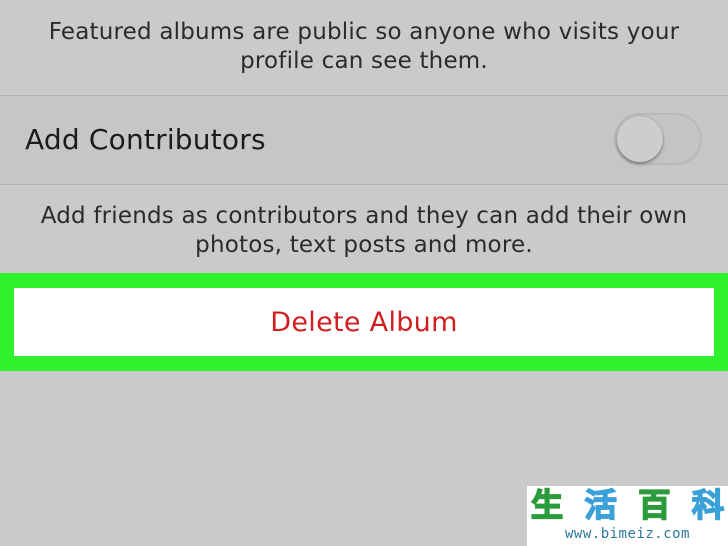  I want to click on watermark-url: www.bimeiz.com, so click(627, 534).